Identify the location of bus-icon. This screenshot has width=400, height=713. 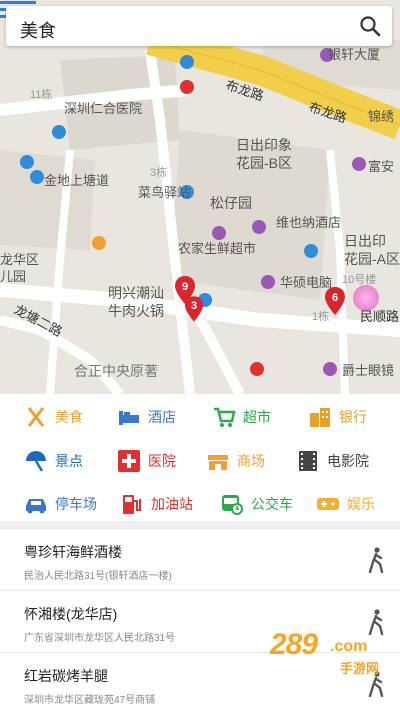
(232, 505).